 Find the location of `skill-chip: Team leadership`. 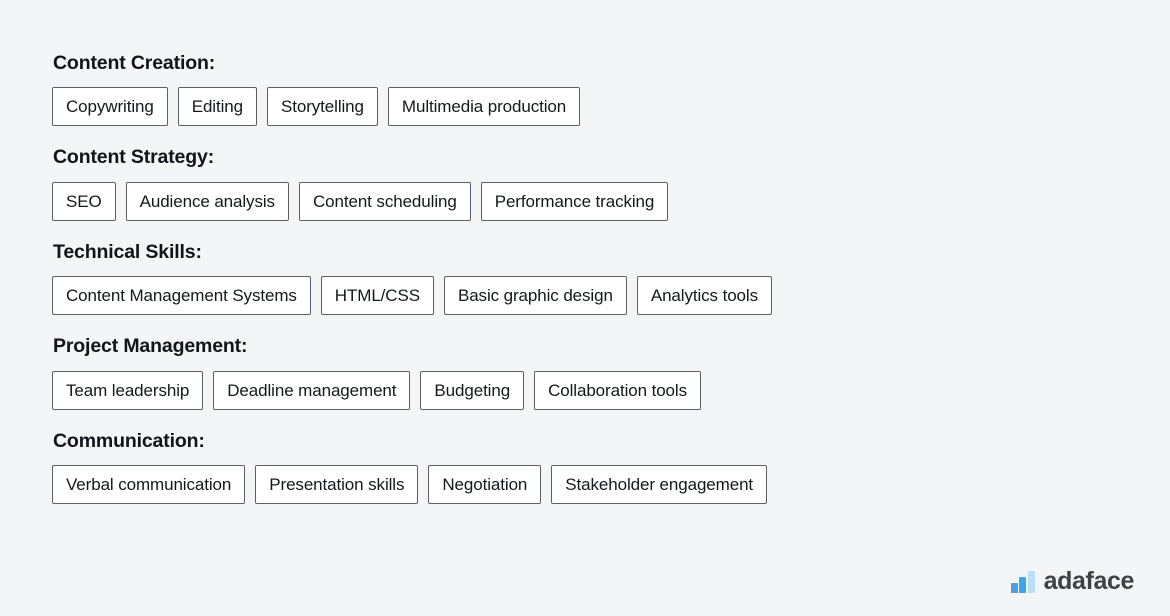

skill-chip: Team leadership is located at coordinates (128, 390).